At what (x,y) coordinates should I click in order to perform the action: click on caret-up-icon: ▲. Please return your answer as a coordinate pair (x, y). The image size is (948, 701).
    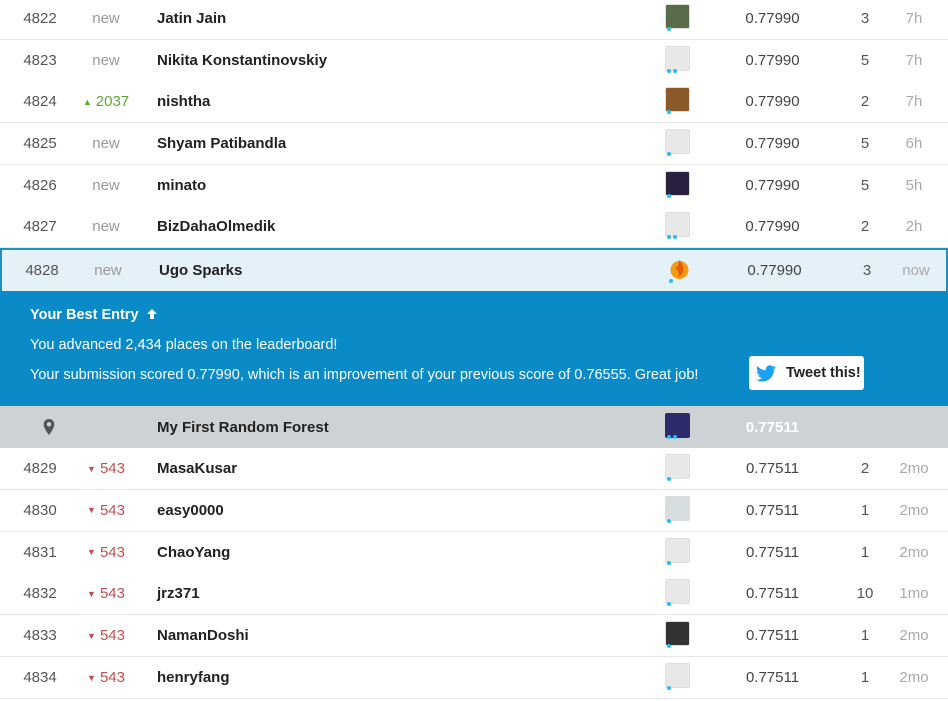
    Looking at the image, I should click on (87, 101).